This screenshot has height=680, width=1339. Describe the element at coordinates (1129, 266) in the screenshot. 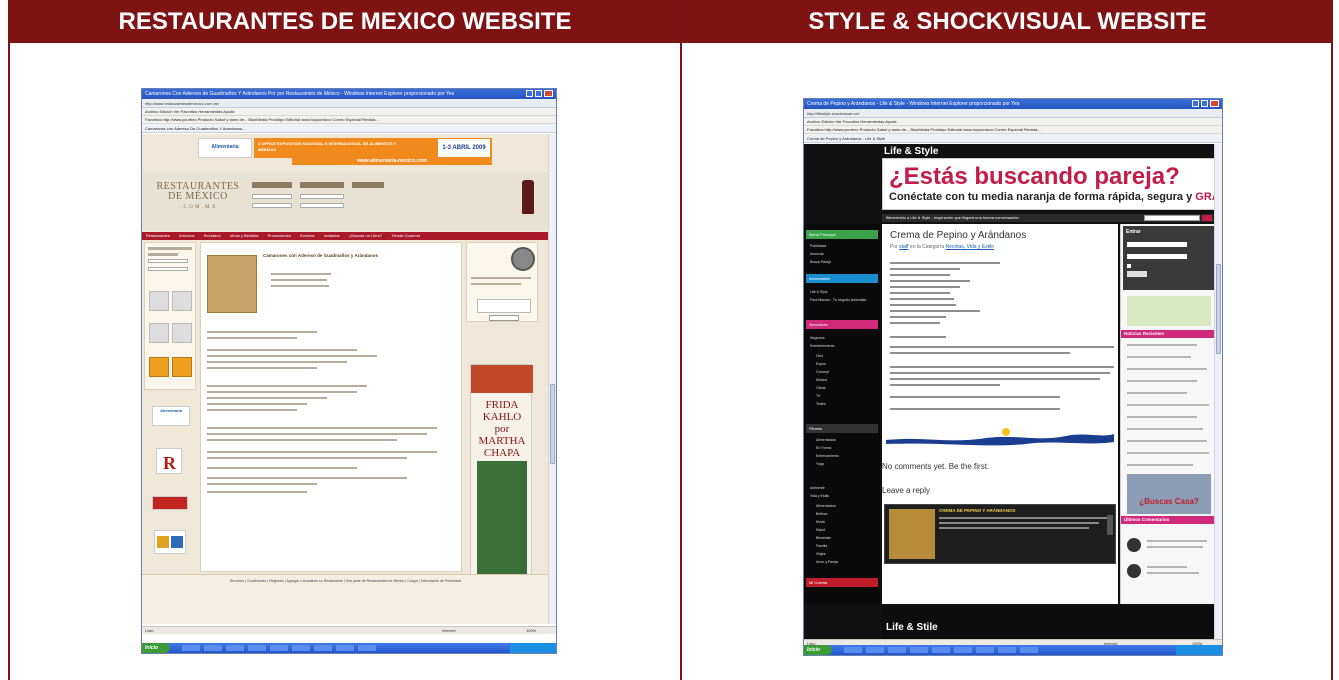

I see `remember-checkbox` at that location.